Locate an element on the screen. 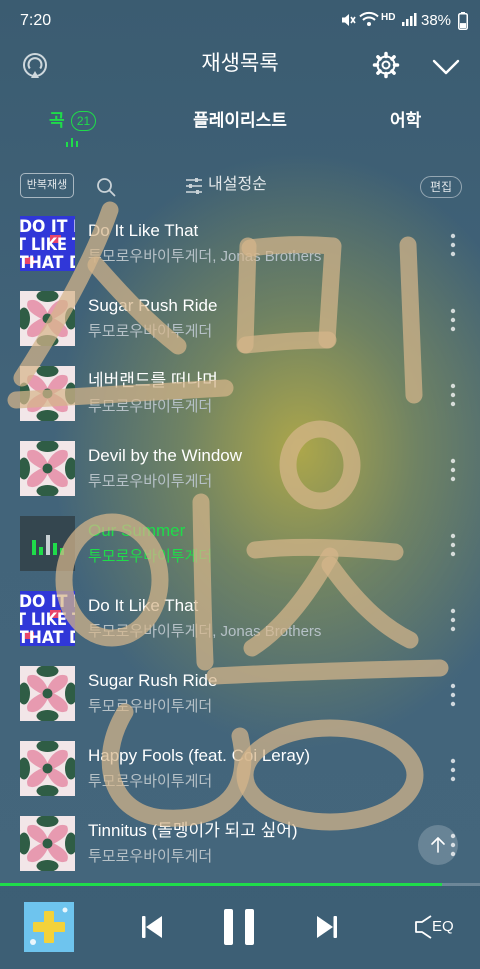 Image resolution: width=480 pixels, height=969 pixels. sliders-icon is located at coordinates (194, 186).